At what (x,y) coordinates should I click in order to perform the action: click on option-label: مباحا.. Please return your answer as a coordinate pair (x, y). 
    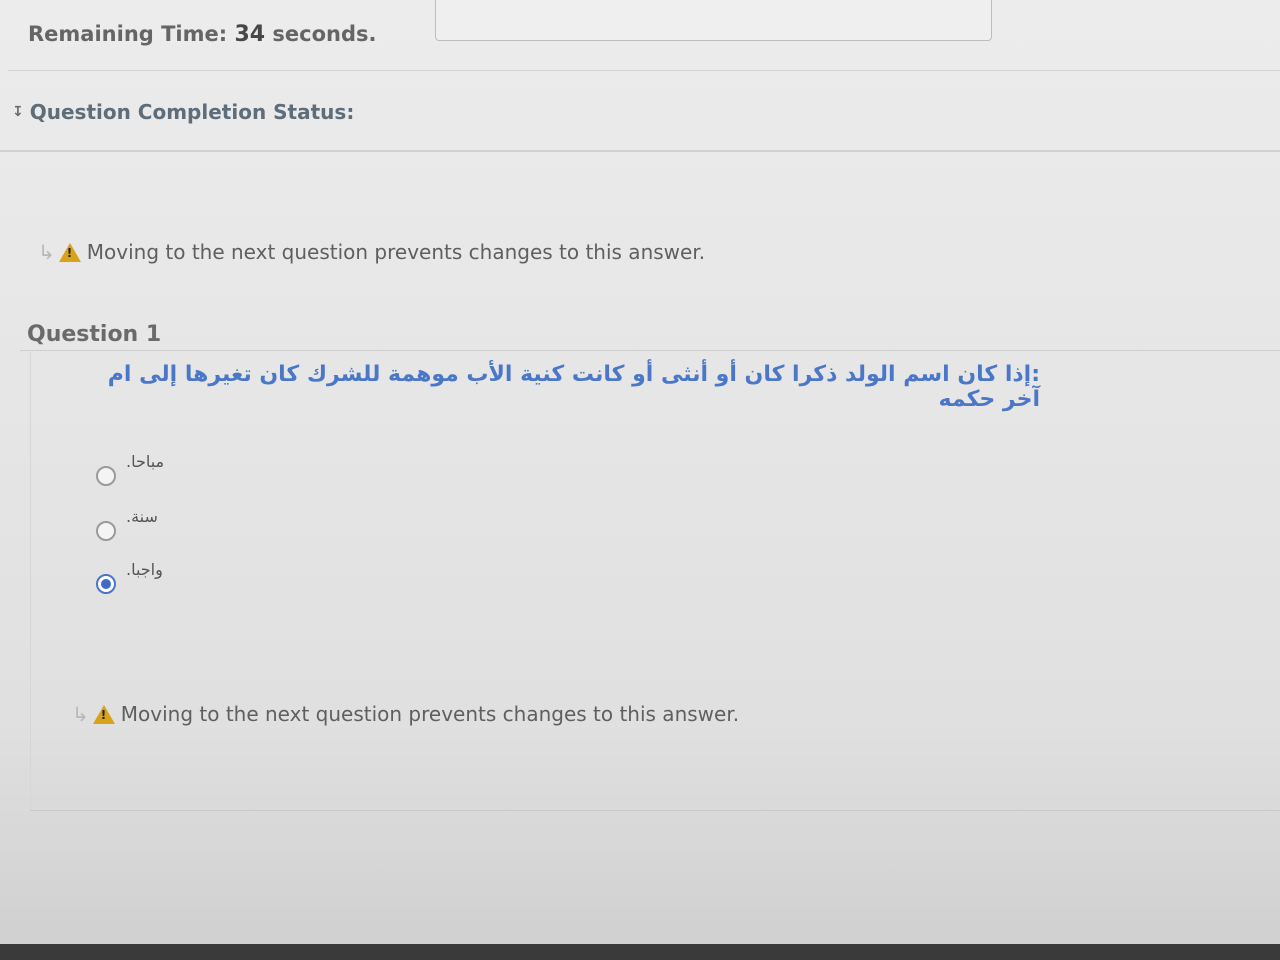
    Looking at the image, I should click on (145, 461).